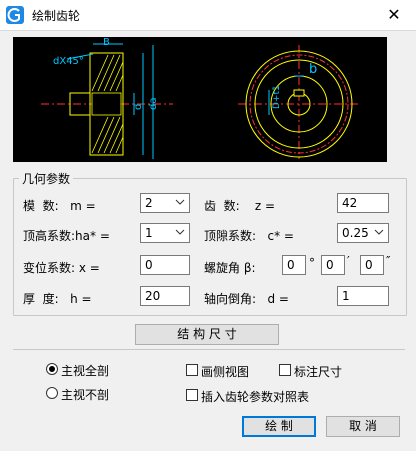 This screenshot has height=451, width=416. I want to click on tip-da-label: da, so click(153, 104).